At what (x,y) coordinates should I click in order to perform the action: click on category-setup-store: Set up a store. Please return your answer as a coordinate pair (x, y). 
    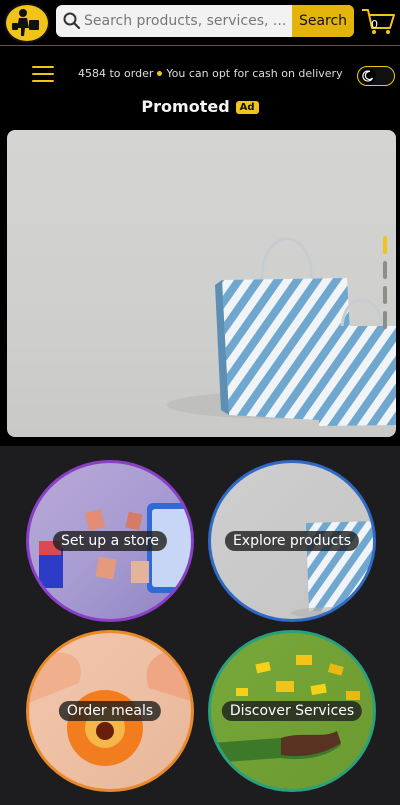
    Looking at the image, I should click on (110, 541).